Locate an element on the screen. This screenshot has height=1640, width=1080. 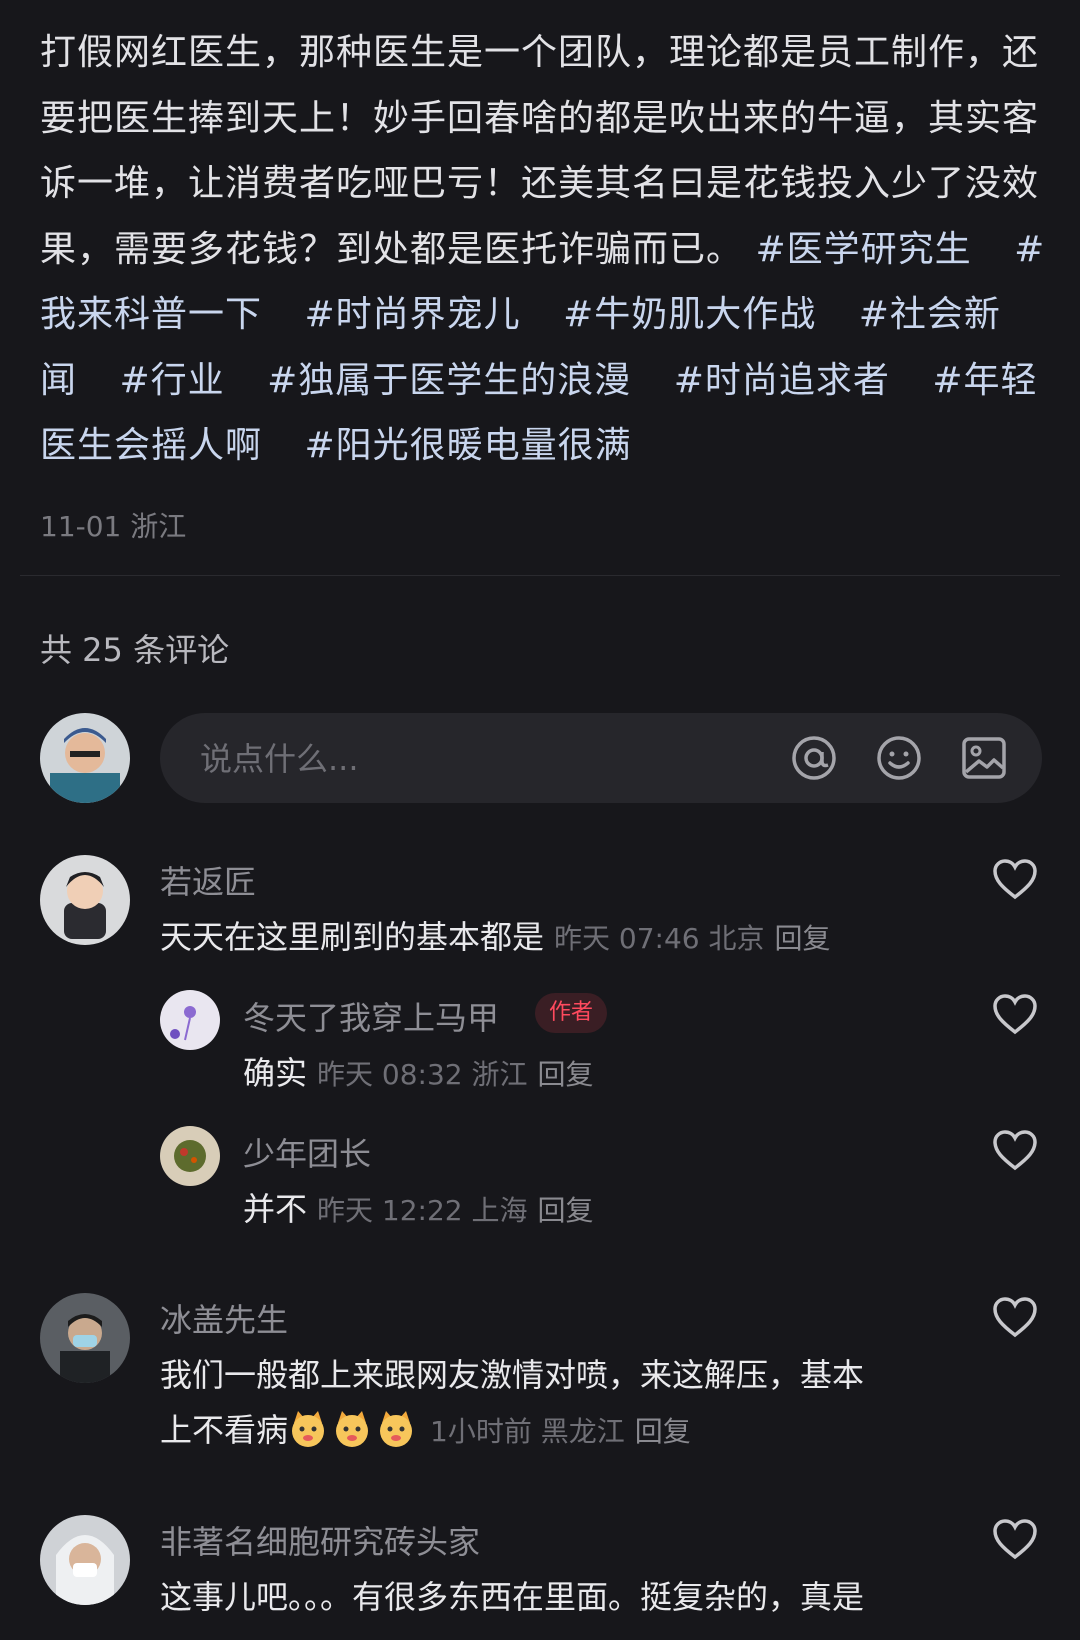
hashtag: #阳光很暖电量很满 is located at coordinates (467, 445).